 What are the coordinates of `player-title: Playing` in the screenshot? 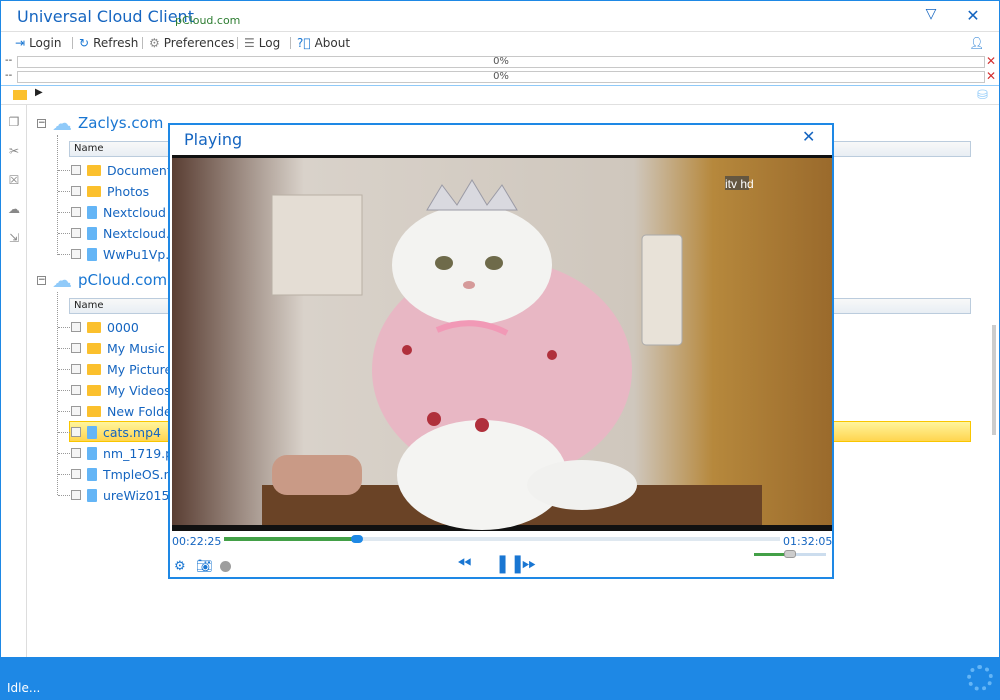 It's located at (213, 139).